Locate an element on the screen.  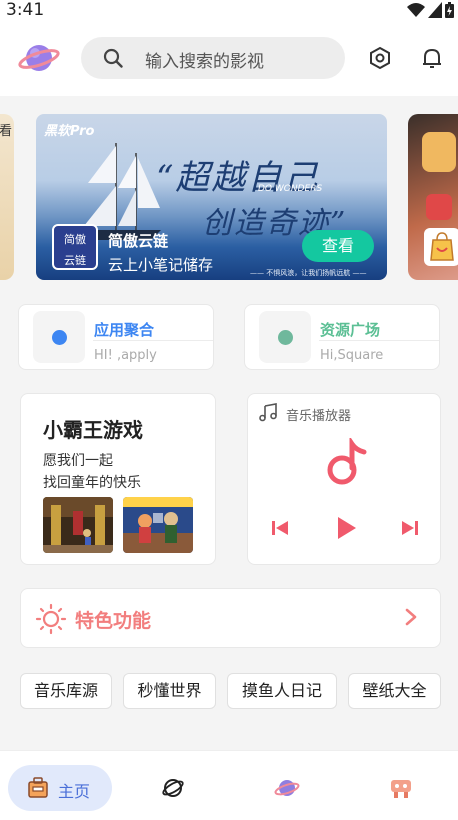
quick-link-apply: 应用聚合 HI! ,apply is located at coordinates (116, 337).